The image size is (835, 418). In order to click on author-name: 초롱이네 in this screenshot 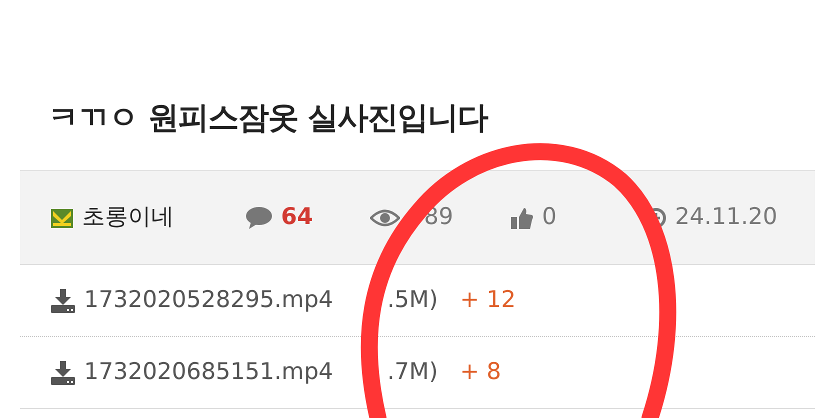, I will do `click(128, 217)`.